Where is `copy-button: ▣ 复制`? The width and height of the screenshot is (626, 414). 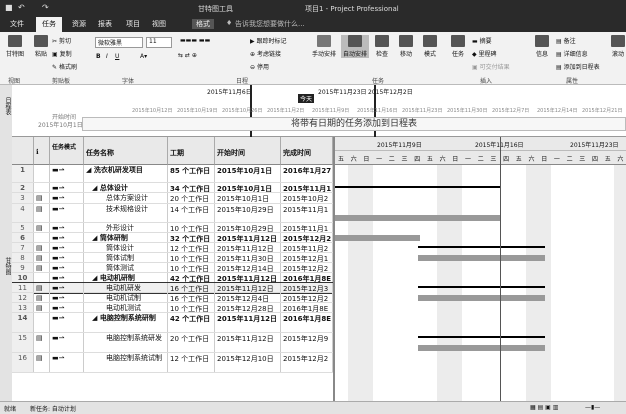
copy-button: ▣ 复制 is located at coordinates (62, 53).